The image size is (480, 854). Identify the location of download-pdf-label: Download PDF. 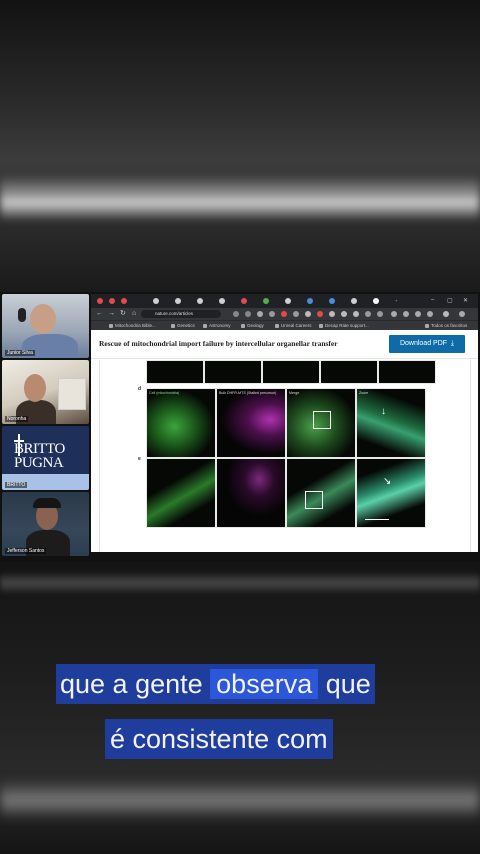
(423, 343).